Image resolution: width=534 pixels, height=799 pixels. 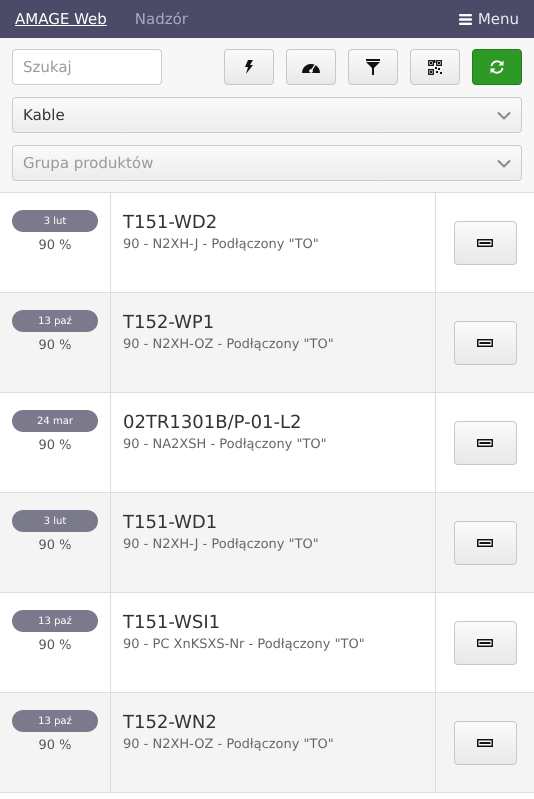 I want to click on cable-detail: 90 - PC XnKSXS-Nr - Podłączony "TO", so click(x=244, y=644).